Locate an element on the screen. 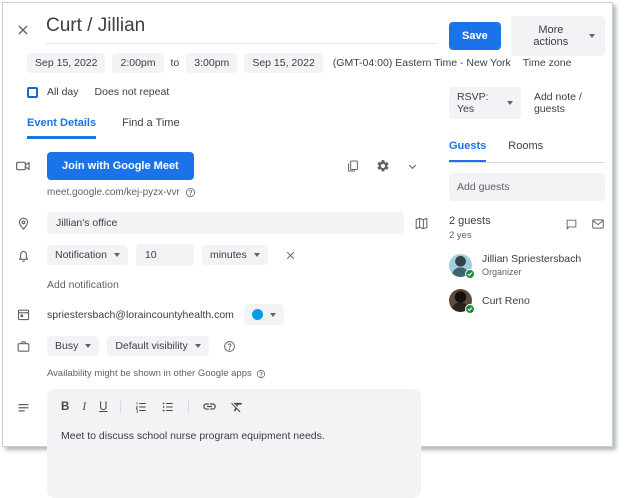 Image resolution: width=628 pixels, height=498 pixels. insert-link-button is located at coordinates (209, 406).